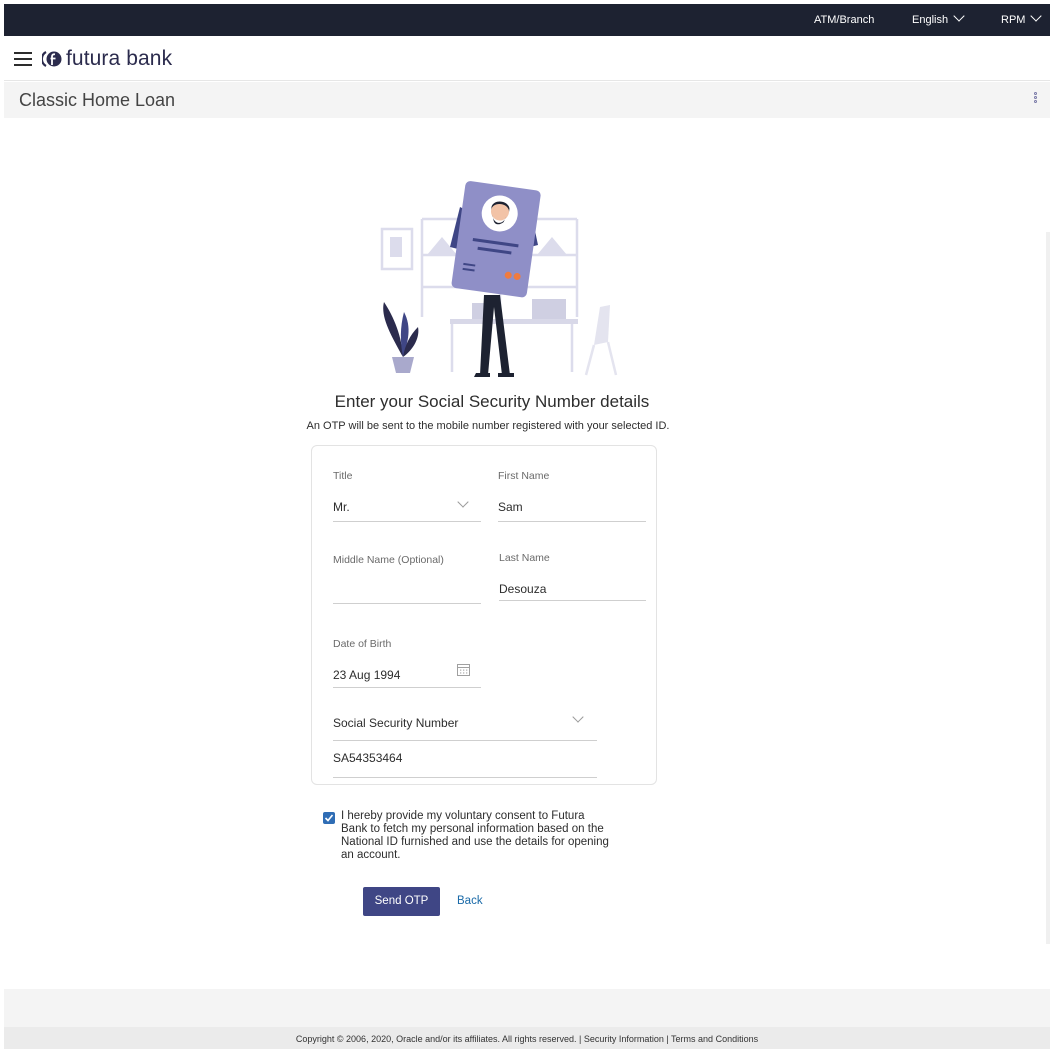  What do you see at coordinates (465, 765) in the screenshot?
I see `id-number-field: SA54353464` at bounding box center [465, 765].